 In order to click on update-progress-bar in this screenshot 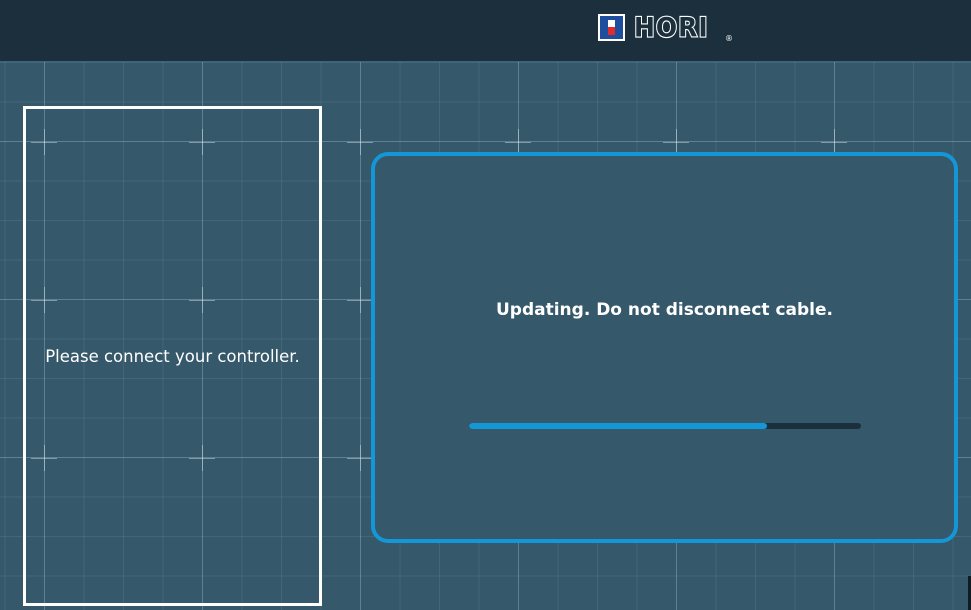, I will do `click(665, 426)`.